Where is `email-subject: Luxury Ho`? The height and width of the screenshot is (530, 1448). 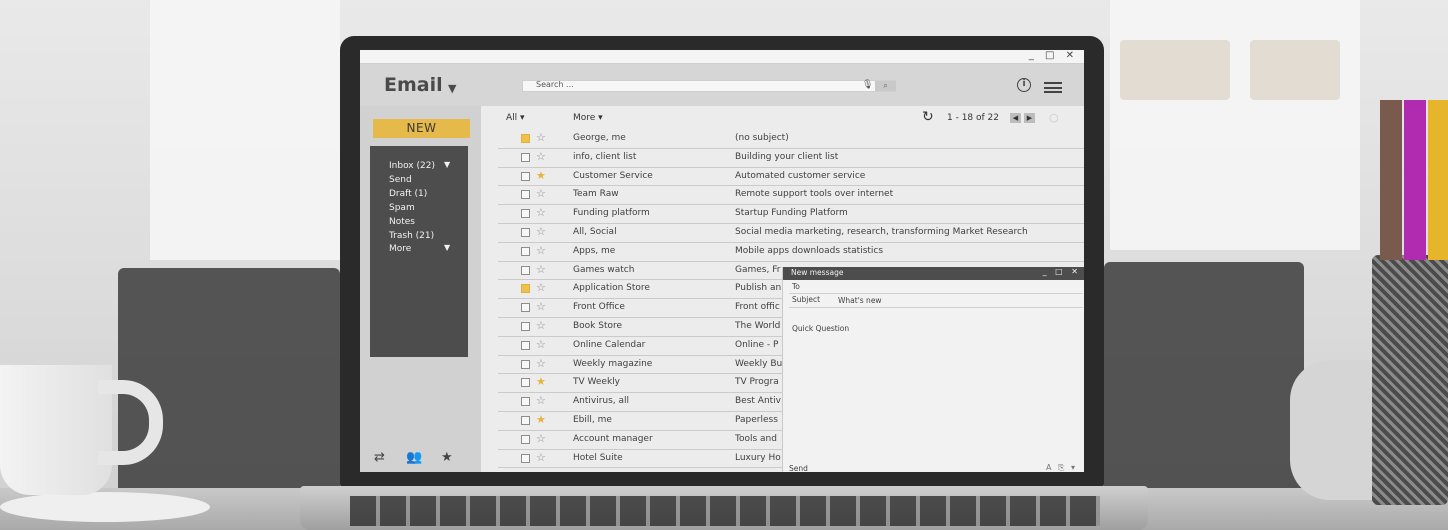 email-subject: Luxury Ho is located at coordinates (758, 457).